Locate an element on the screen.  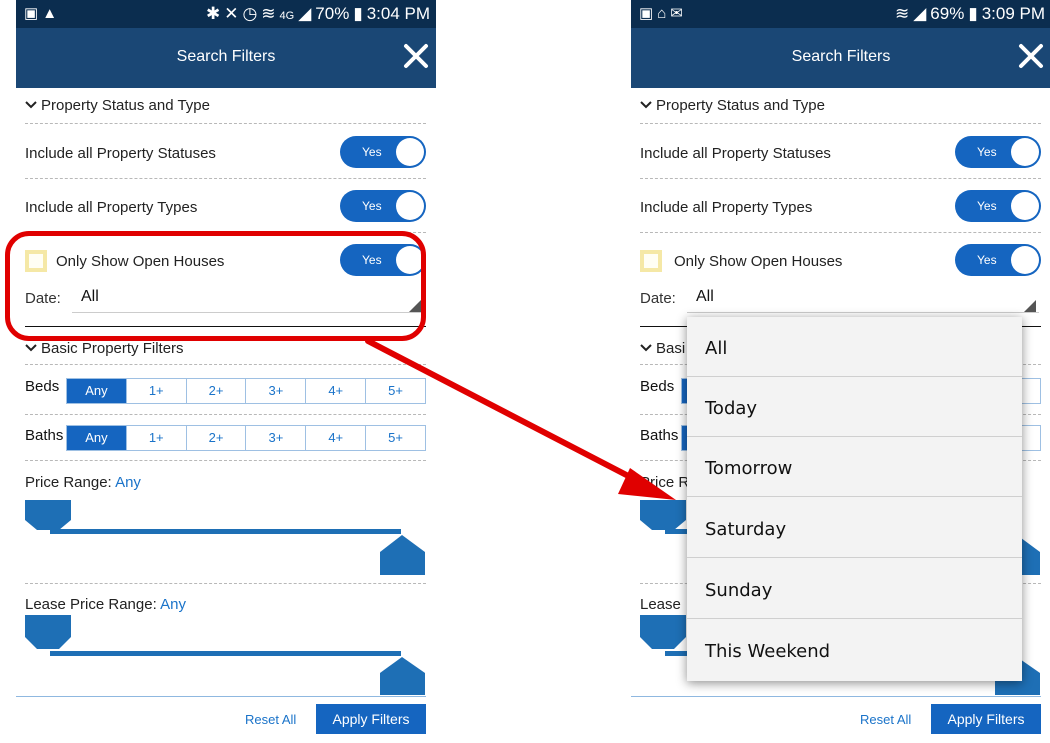
annotation-arrow is located at coordinates (520, 419).